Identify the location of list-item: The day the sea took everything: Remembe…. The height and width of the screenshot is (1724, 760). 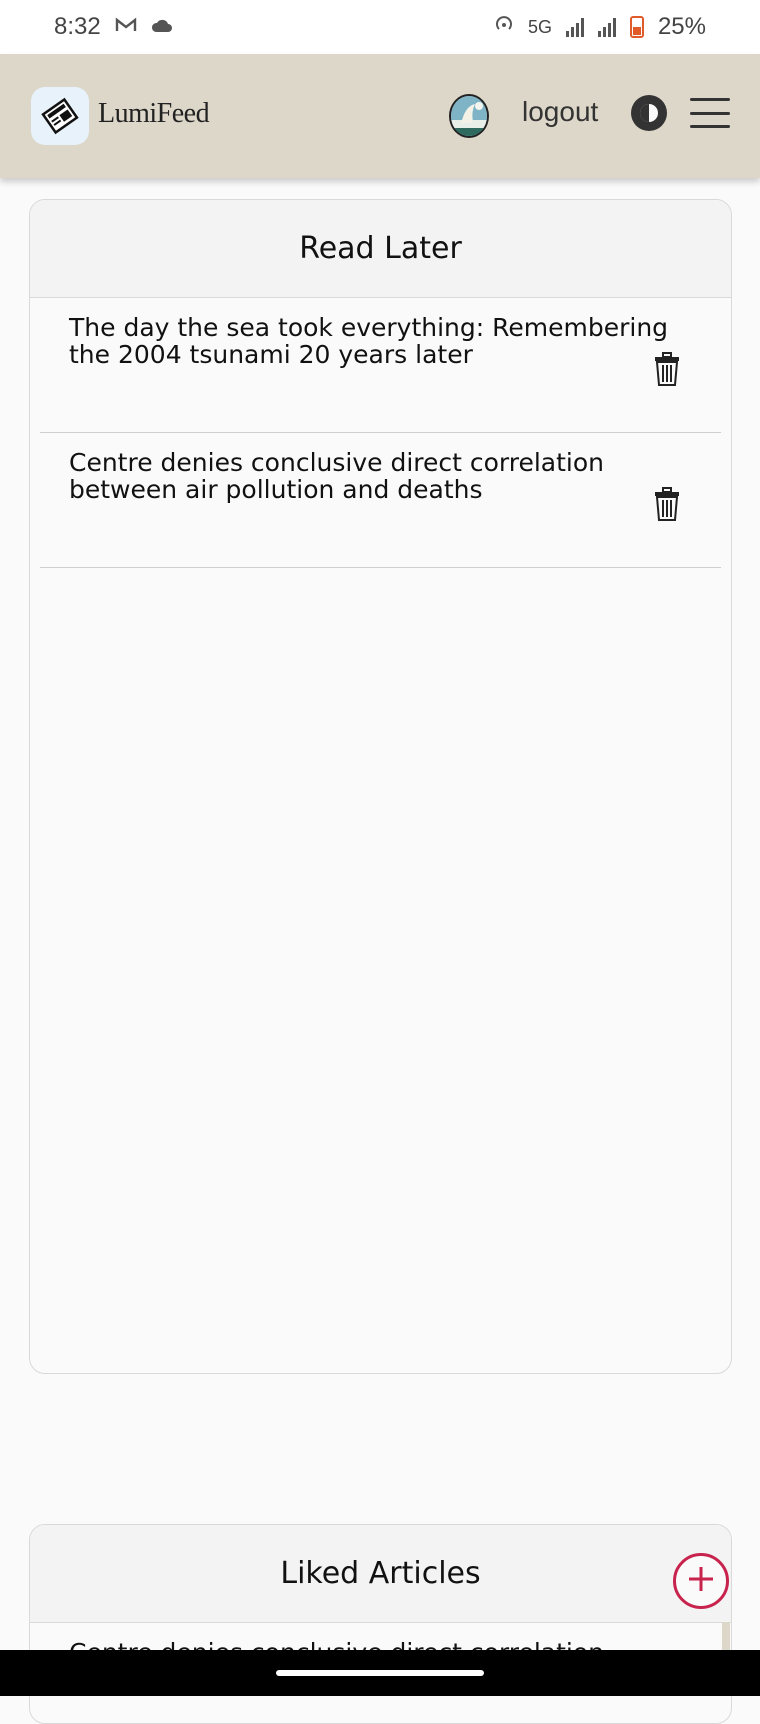
(380, 365).